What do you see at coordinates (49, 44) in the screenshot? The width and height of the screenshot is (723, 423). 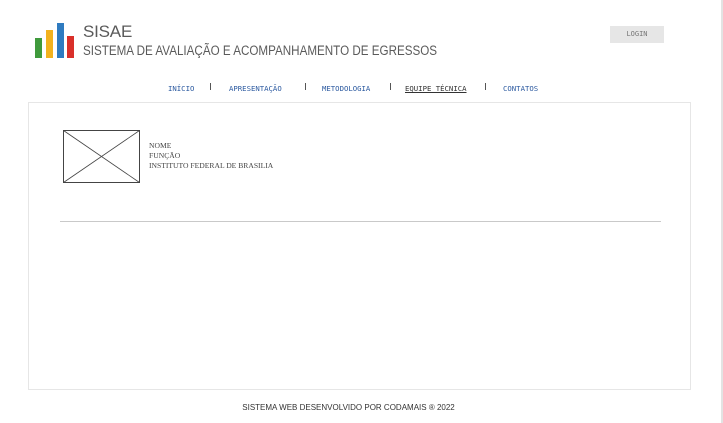 I see `logo-bar-yellow` at bounding box center [49, 44].